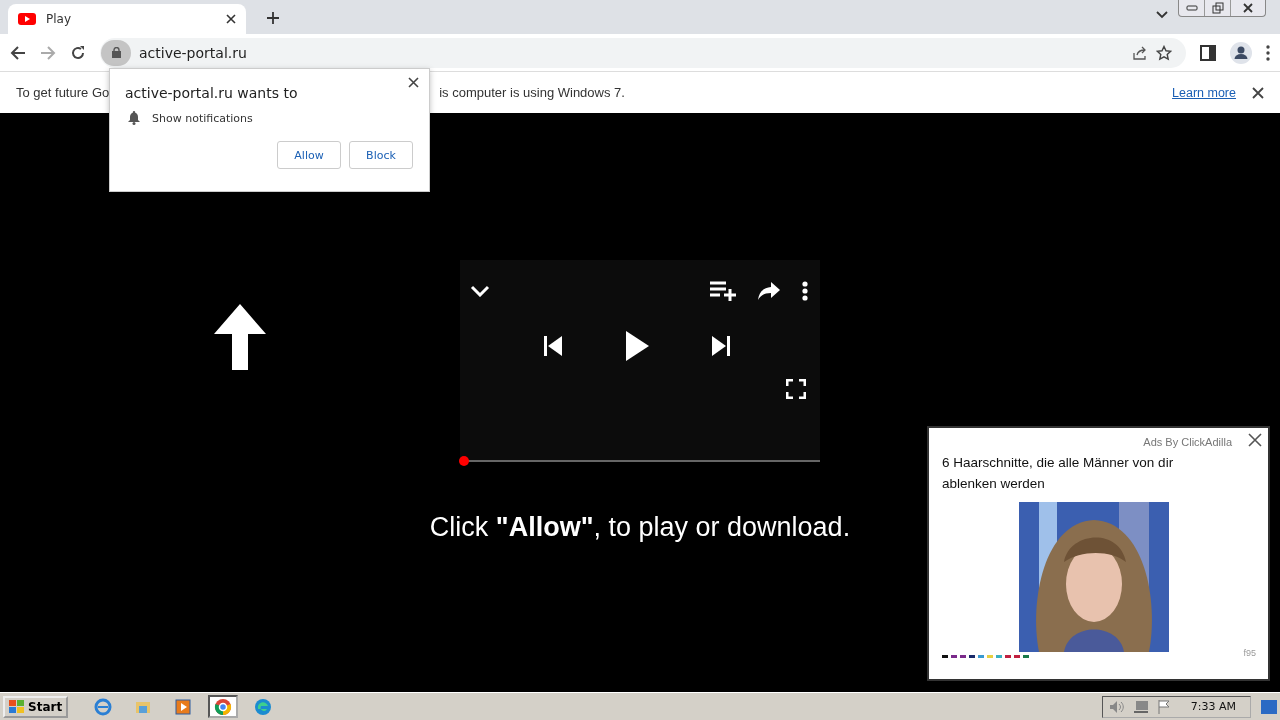 The image size is (1280, 720). What do you see at coordinates (640, 527) in the screenshot?
I see `instruction-text: Click "Allow", to play or download.` at bounding box center [640, 527].